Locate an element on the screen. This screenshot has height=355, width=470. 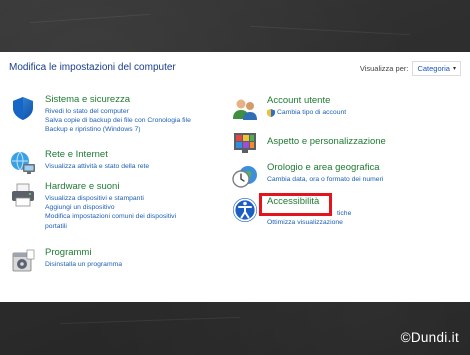
link-change-account-type-label: Cambia tipo di account is located at coordinates (312, 112).